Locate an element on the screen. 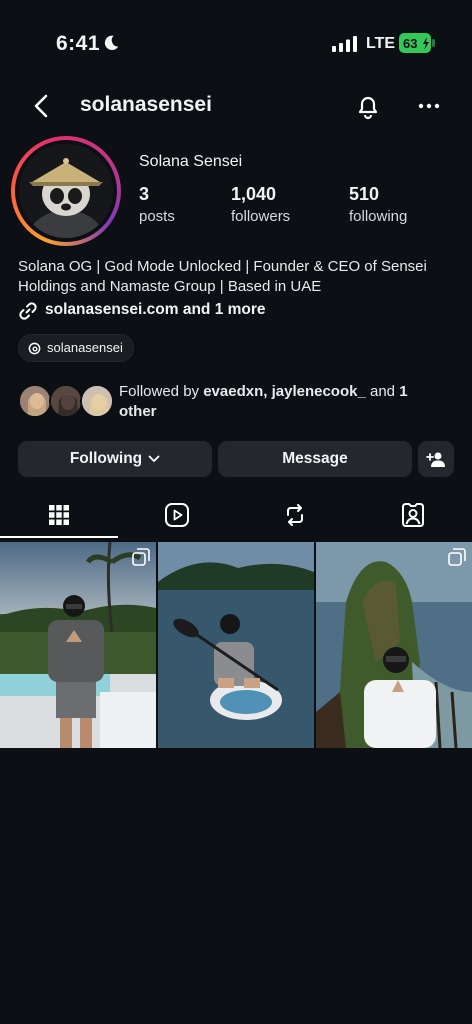 This screenshot has width=472, height=1024. stat-posts: 3 posts is located at coordinates (157, 204).